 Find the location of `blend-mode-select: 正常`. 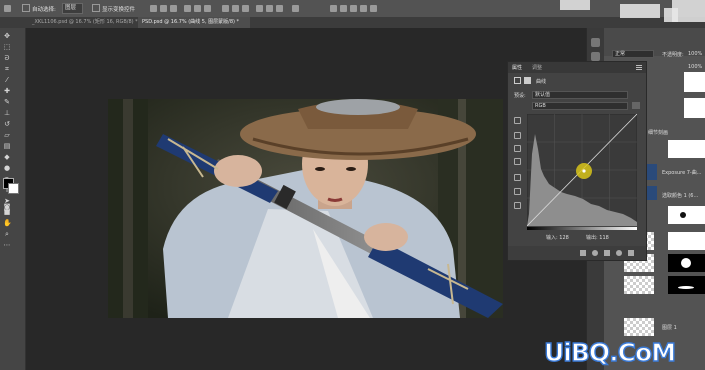

blend-mode-select: 正常 is located at coordinates (633, 54).